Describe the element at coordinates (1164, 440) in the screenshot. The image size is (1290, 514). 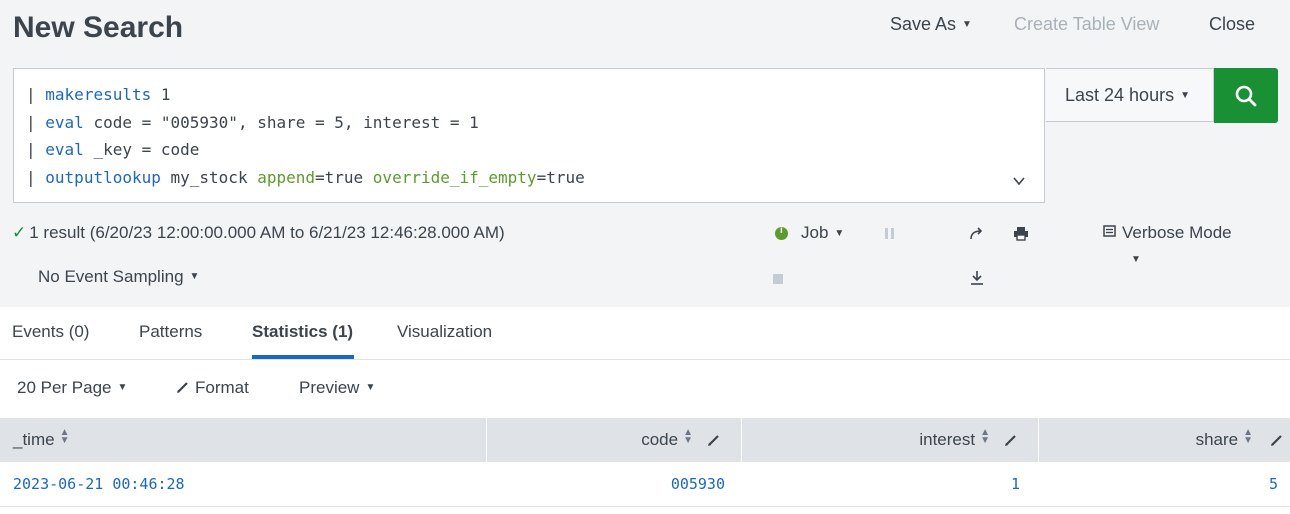
I see `column-header-share: share ▲ ▼` at that location.